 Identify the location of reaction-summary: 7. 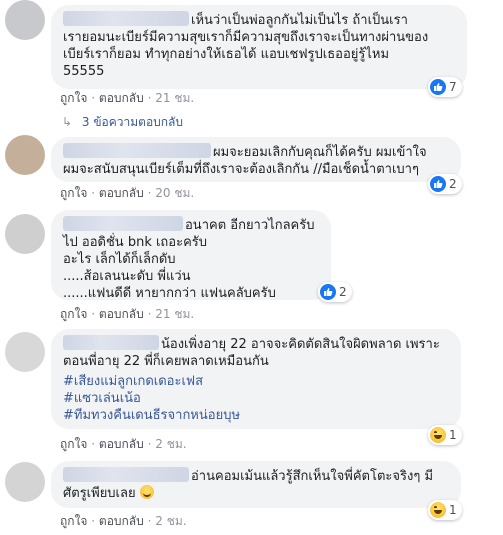
(445, 87).